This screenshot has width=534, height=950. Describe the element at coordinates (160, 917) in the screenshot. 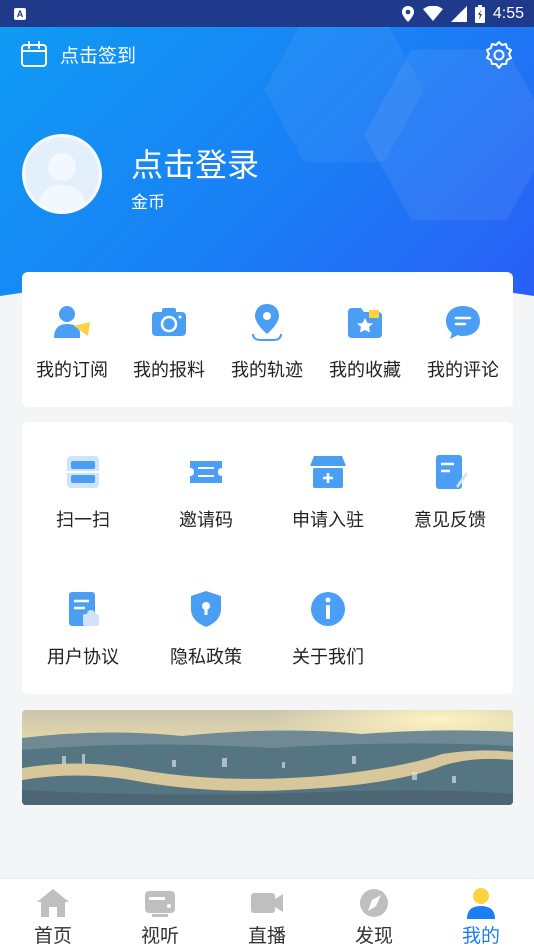

I see `nav-media: 视听` at that location.